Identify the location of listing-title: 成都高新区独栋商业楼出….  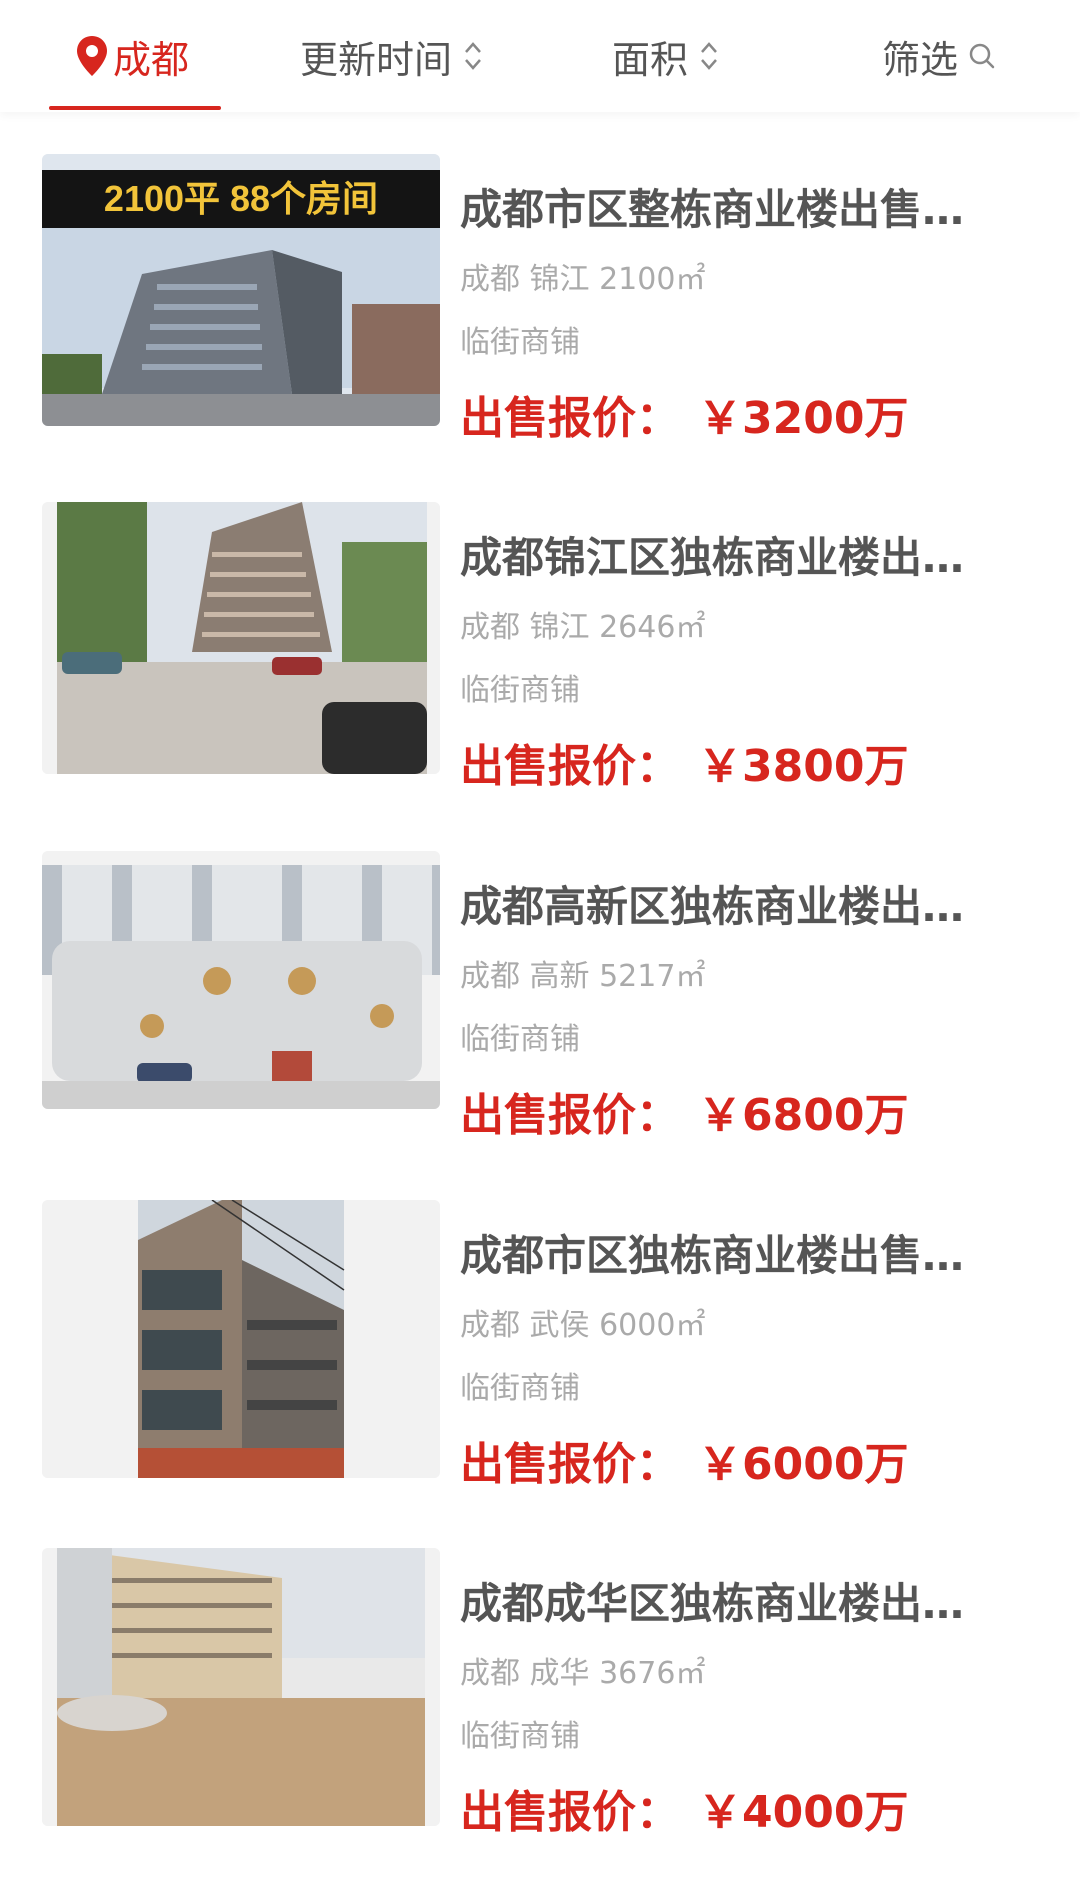
(730, 903).